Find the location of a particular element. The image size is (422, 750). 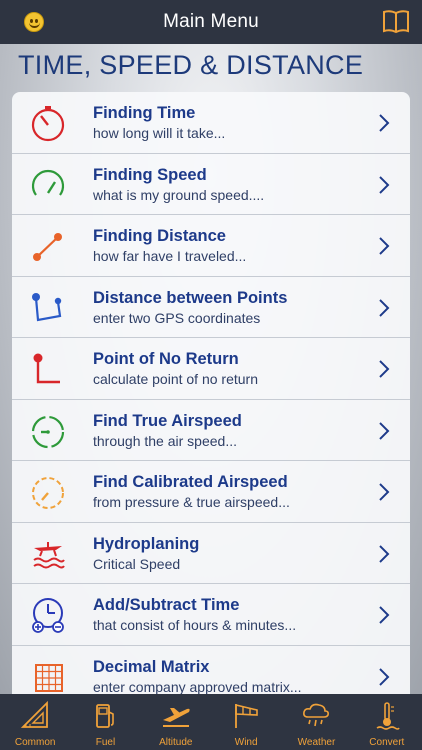

tab-fuel: Fuel is located at coordinates (105, 722).